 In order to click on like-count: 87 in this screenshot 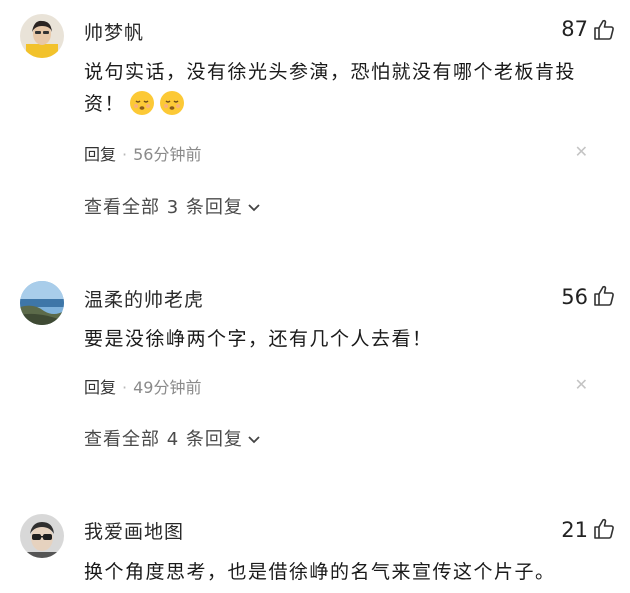, I will do `click(574, 29)`.